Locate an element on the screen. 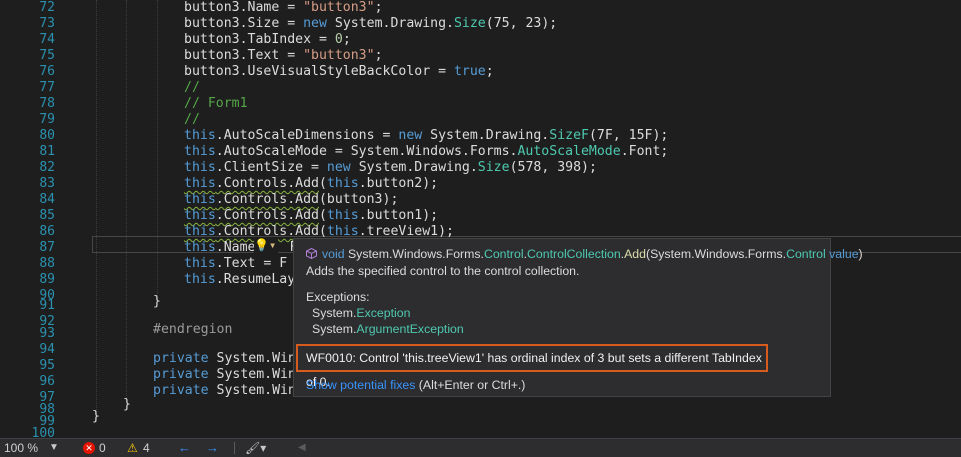 The image size is (961, 457). method-cube-icon is located at coordinates (311, 253).